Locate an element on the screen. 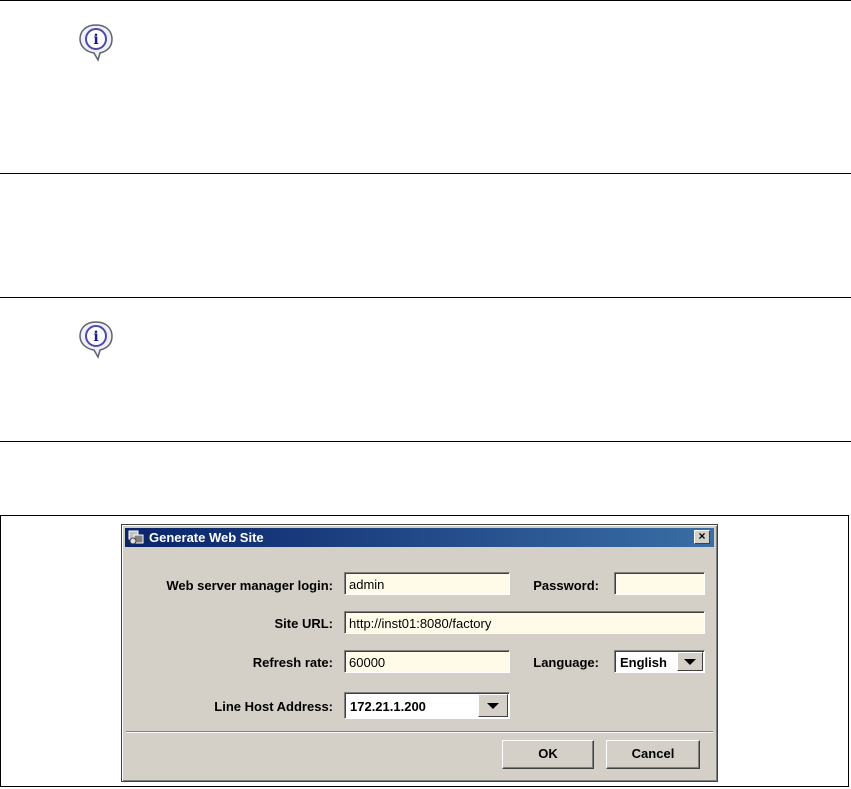 This screenshot has height=789, width=851. site-url-label: Site URL: is located at coordinates (304, 623).